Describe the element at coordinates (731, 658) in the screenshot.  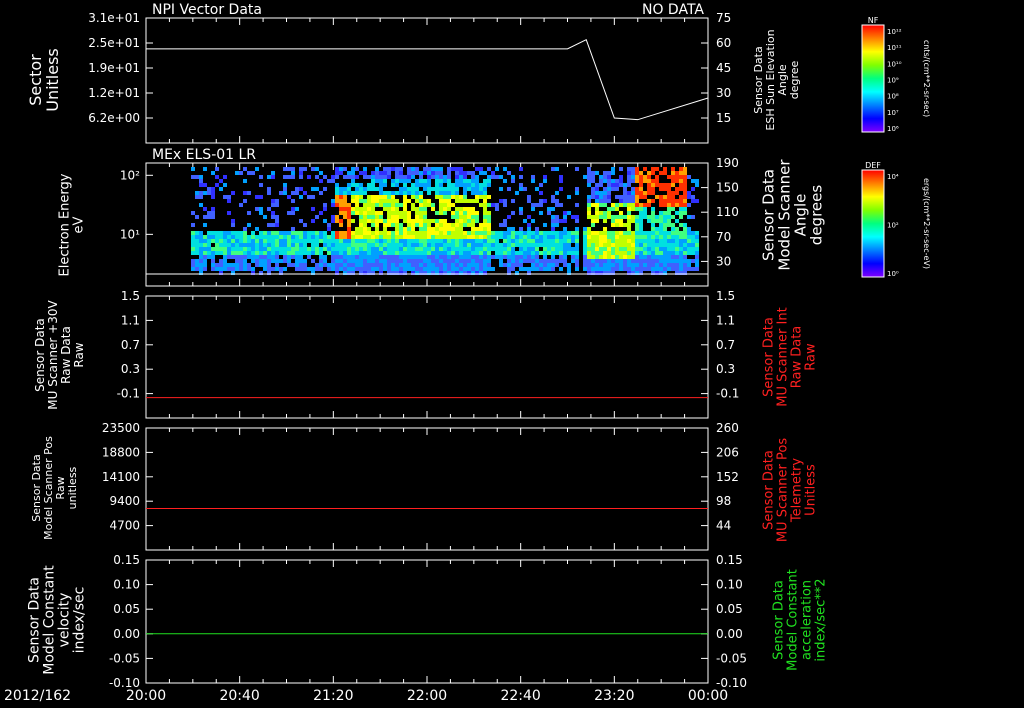
I see `y-tick-label-right: -0.05` at that location.